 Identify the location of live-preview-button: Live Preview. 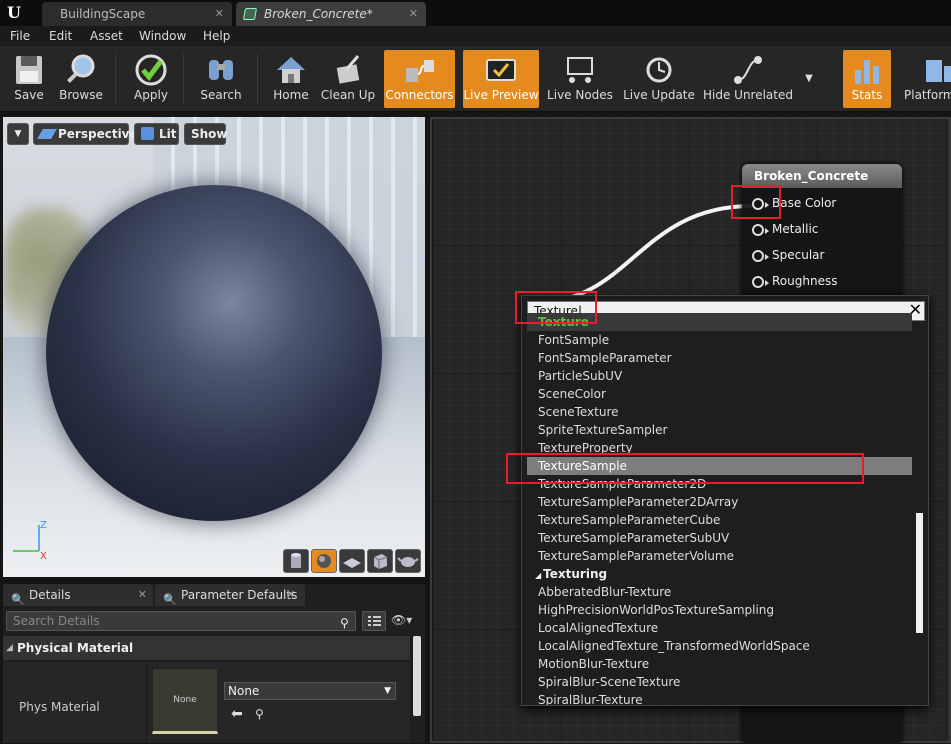
(501, 79).